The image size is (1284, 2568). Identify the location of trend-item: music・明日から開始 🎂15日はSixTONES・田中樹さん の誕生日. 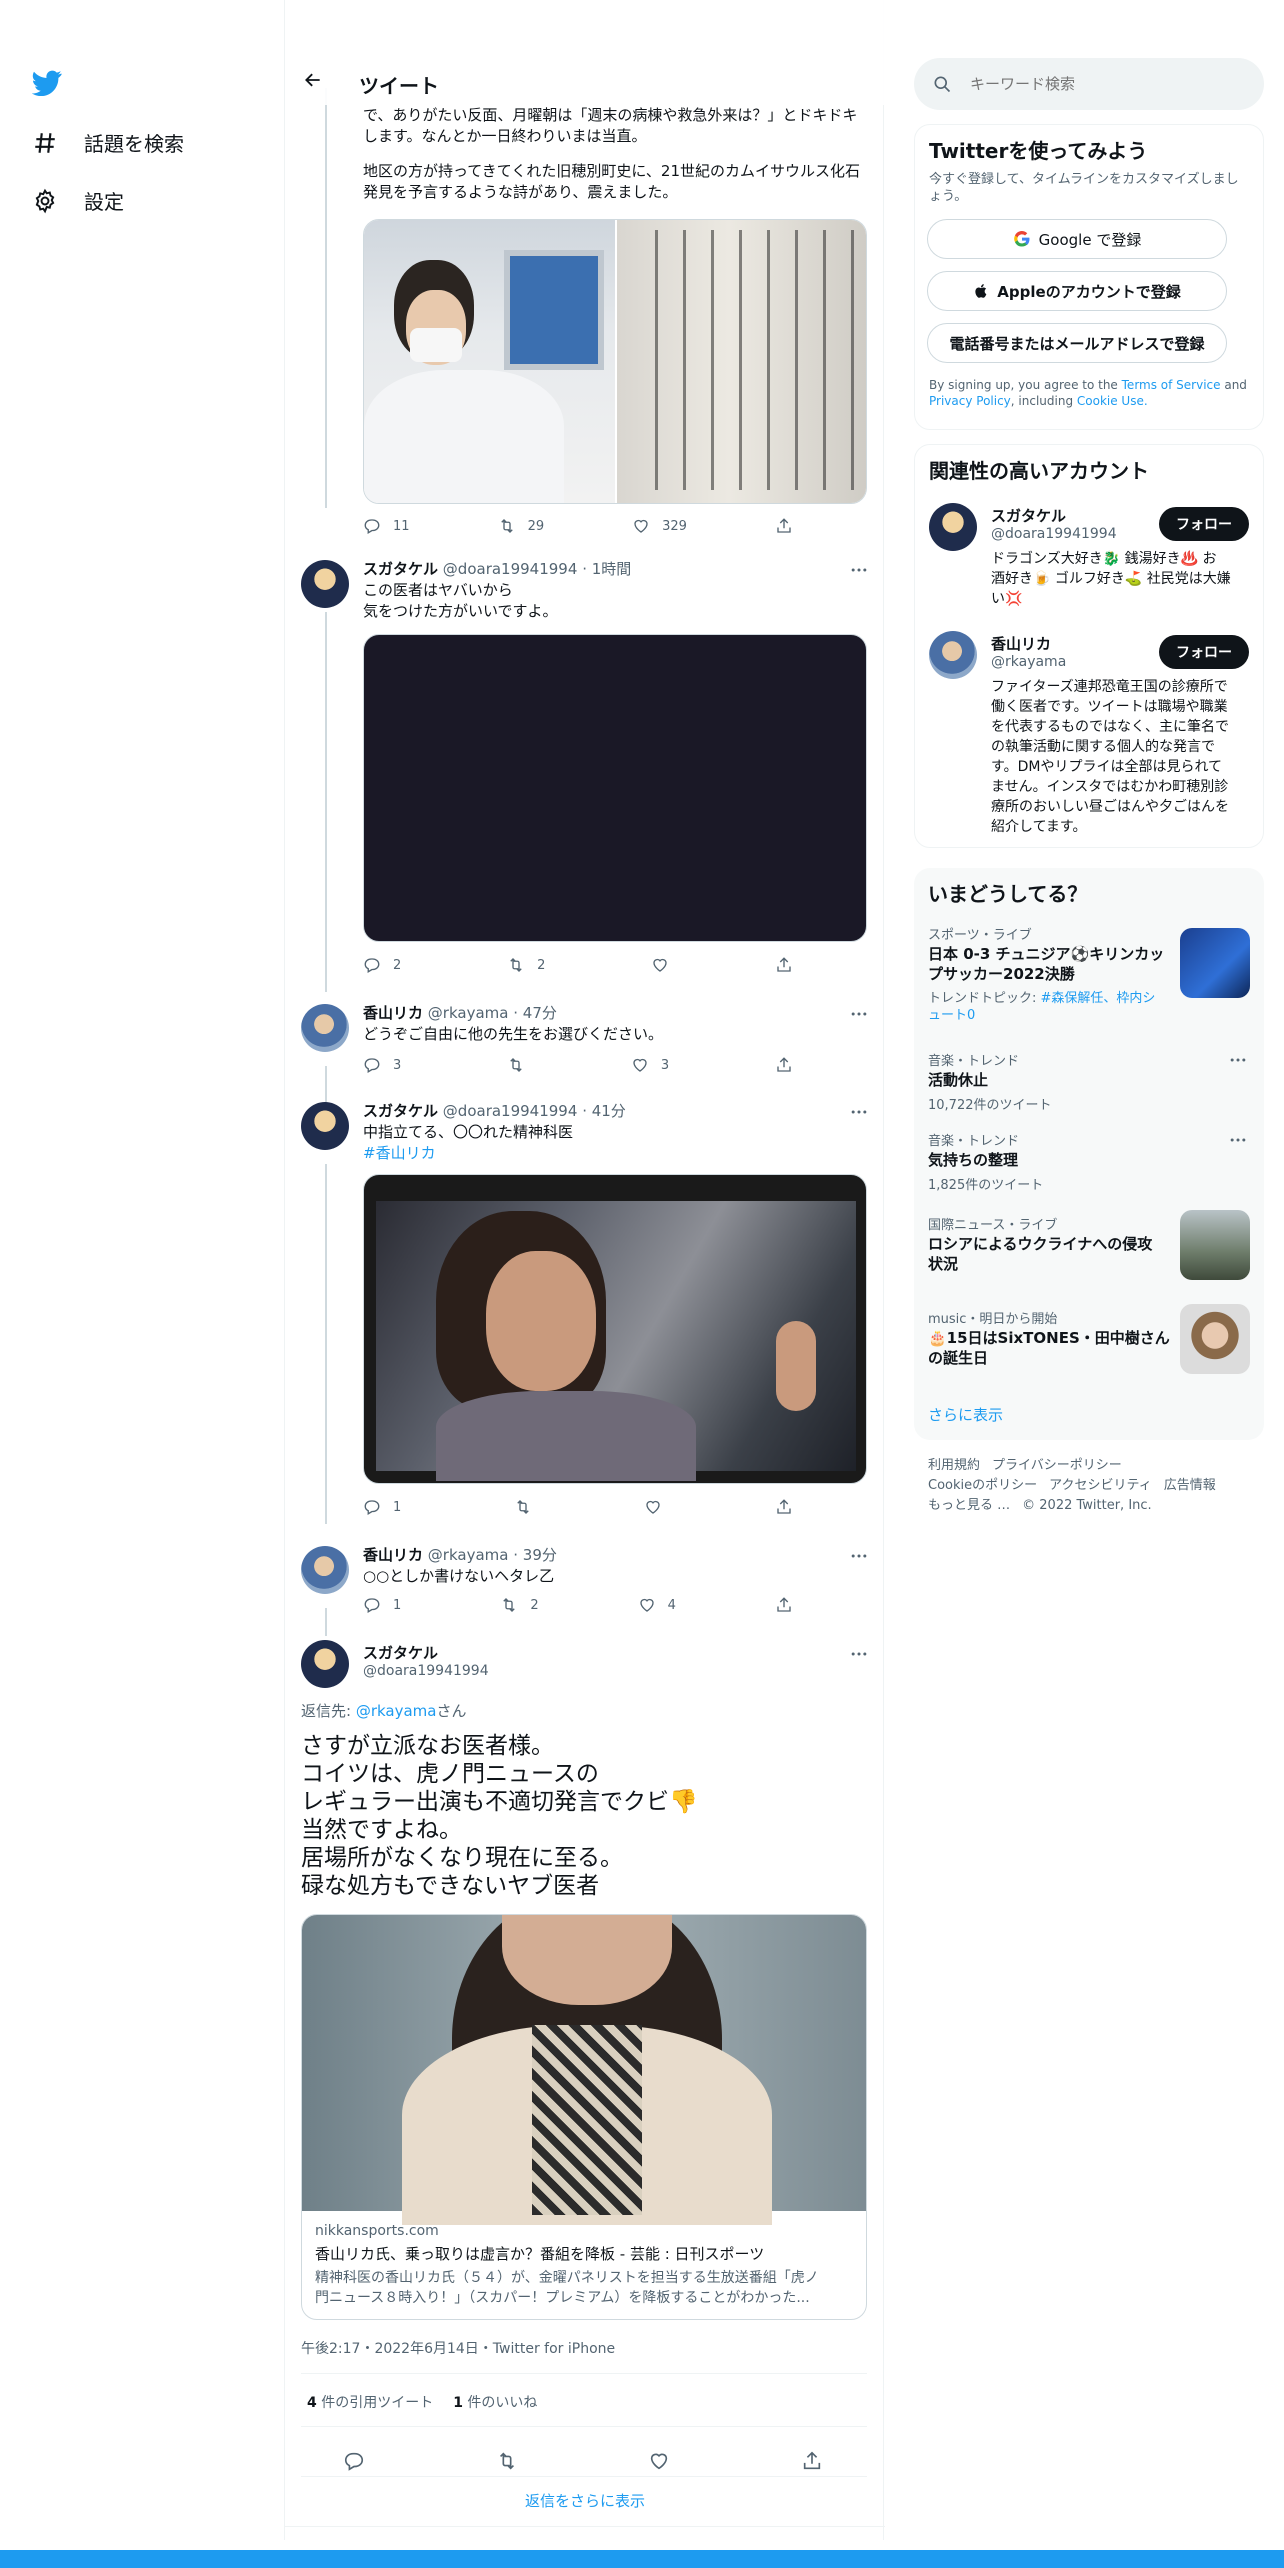
(1089, 1346).